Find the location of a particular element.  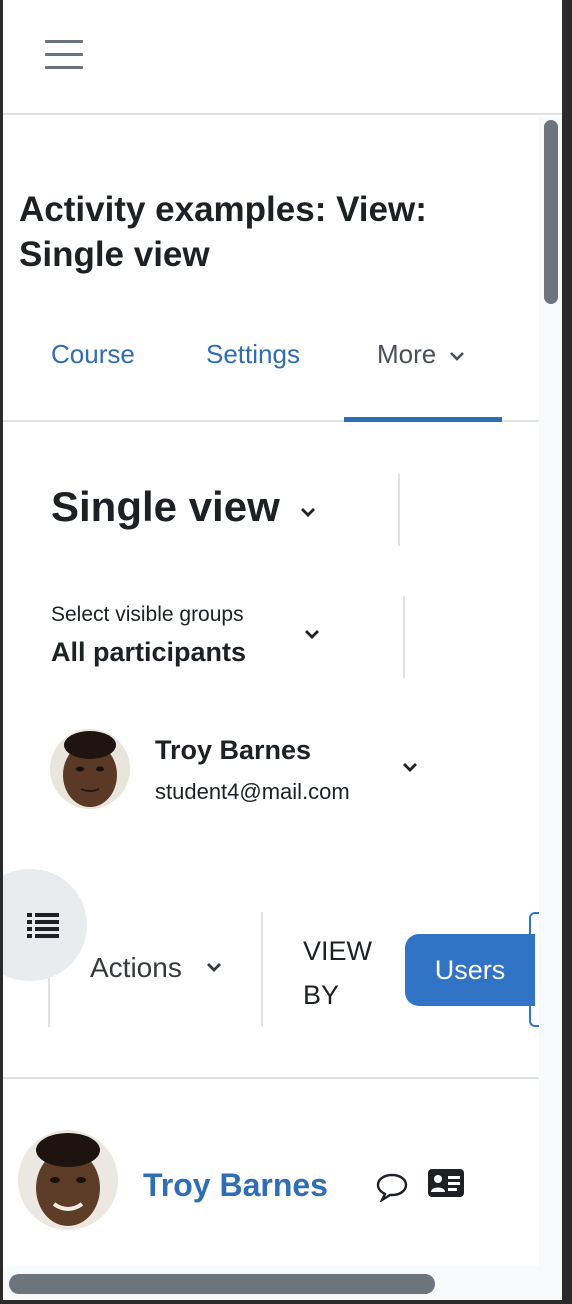

view-by-label-line1: VIEW is located at coordinates (338, 951).